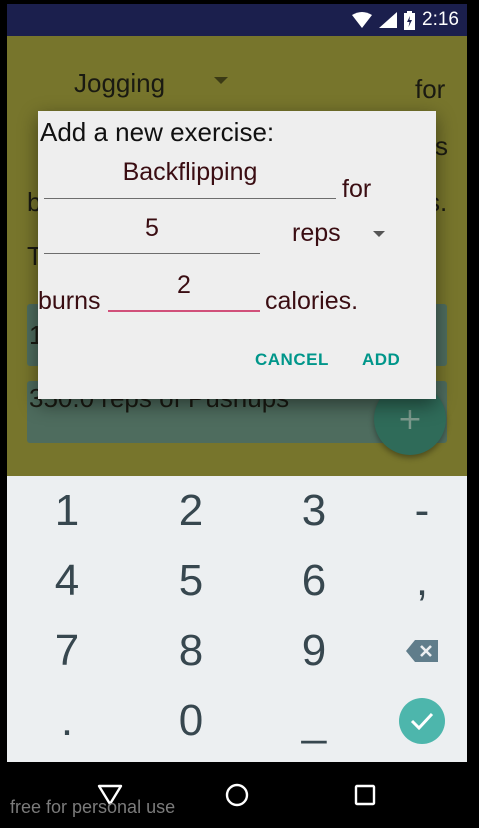 The width and height of the screenshot is (479, 828). What do you see at coordinates (314, 511) in the screenshot?
I see `key-3: 3` at bounding box center [314, 511].